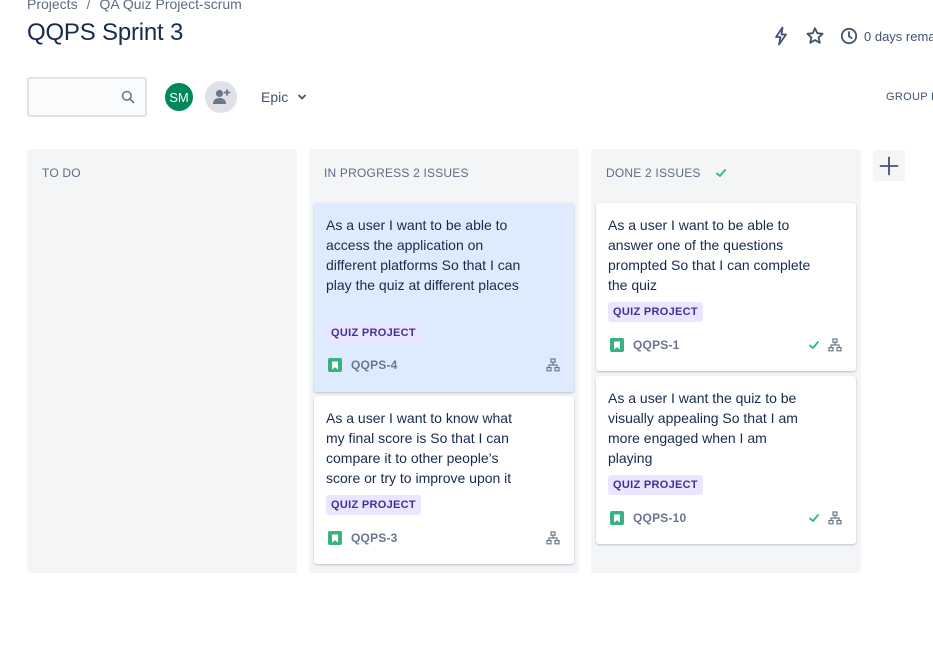 The height and width of the screenshot is (651, 933). What do you see at coordinates (74, 97) in the screenshot?
I see `search-input` at bounding box center [74, 97].